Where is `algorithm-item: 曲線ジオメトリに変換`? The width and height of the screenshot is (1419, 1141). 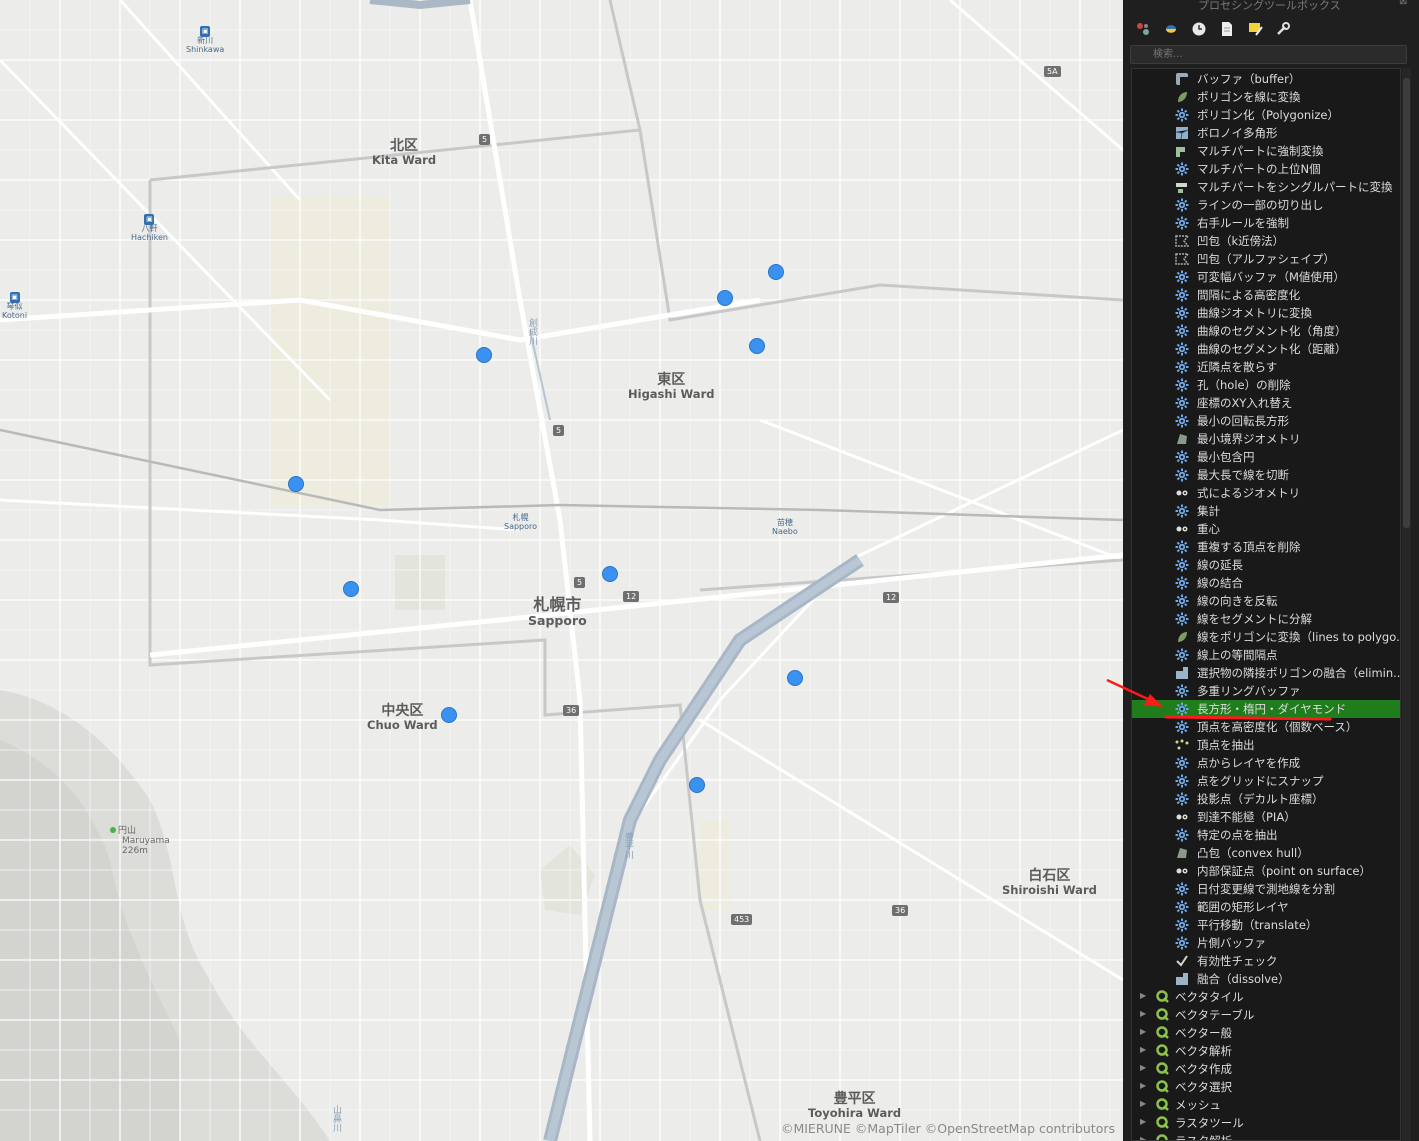 algorithm-item: 曲線ジオメトリに変換 is located at coordinates (1266, 313).